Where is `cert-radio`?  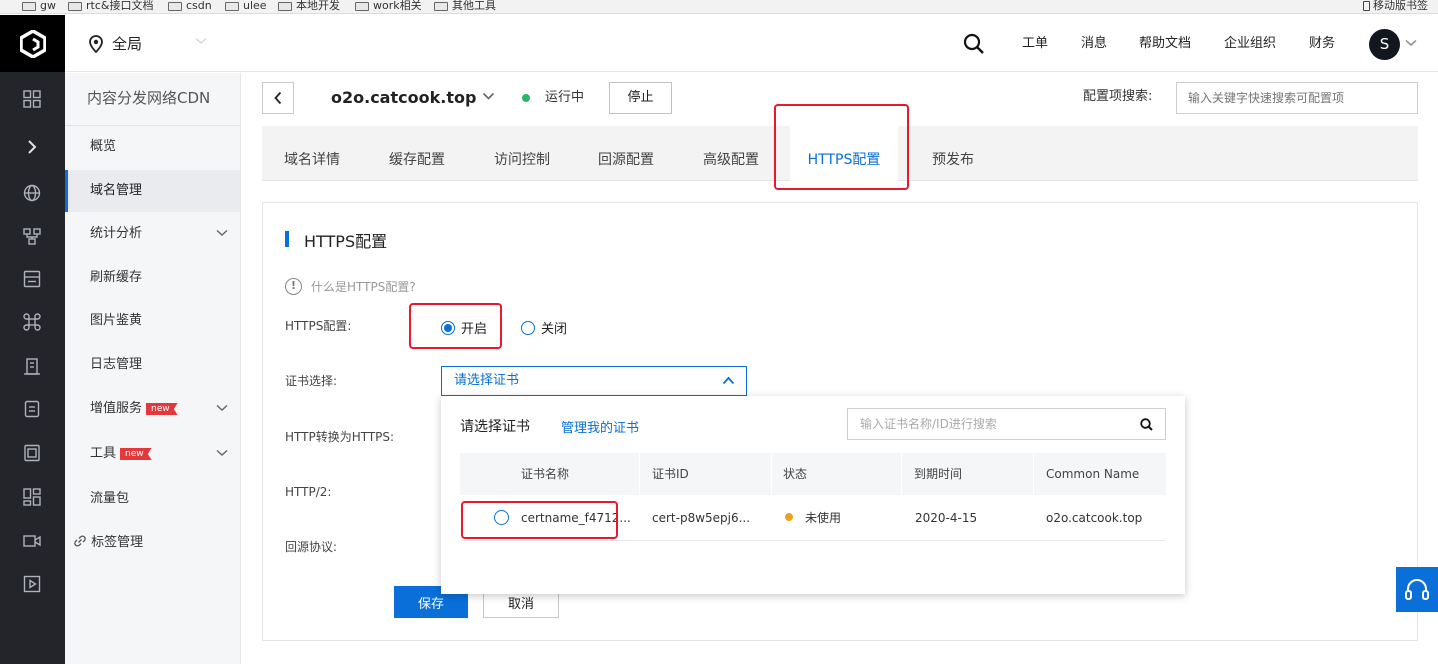 cert-radio is located at coordinates (501, 517).